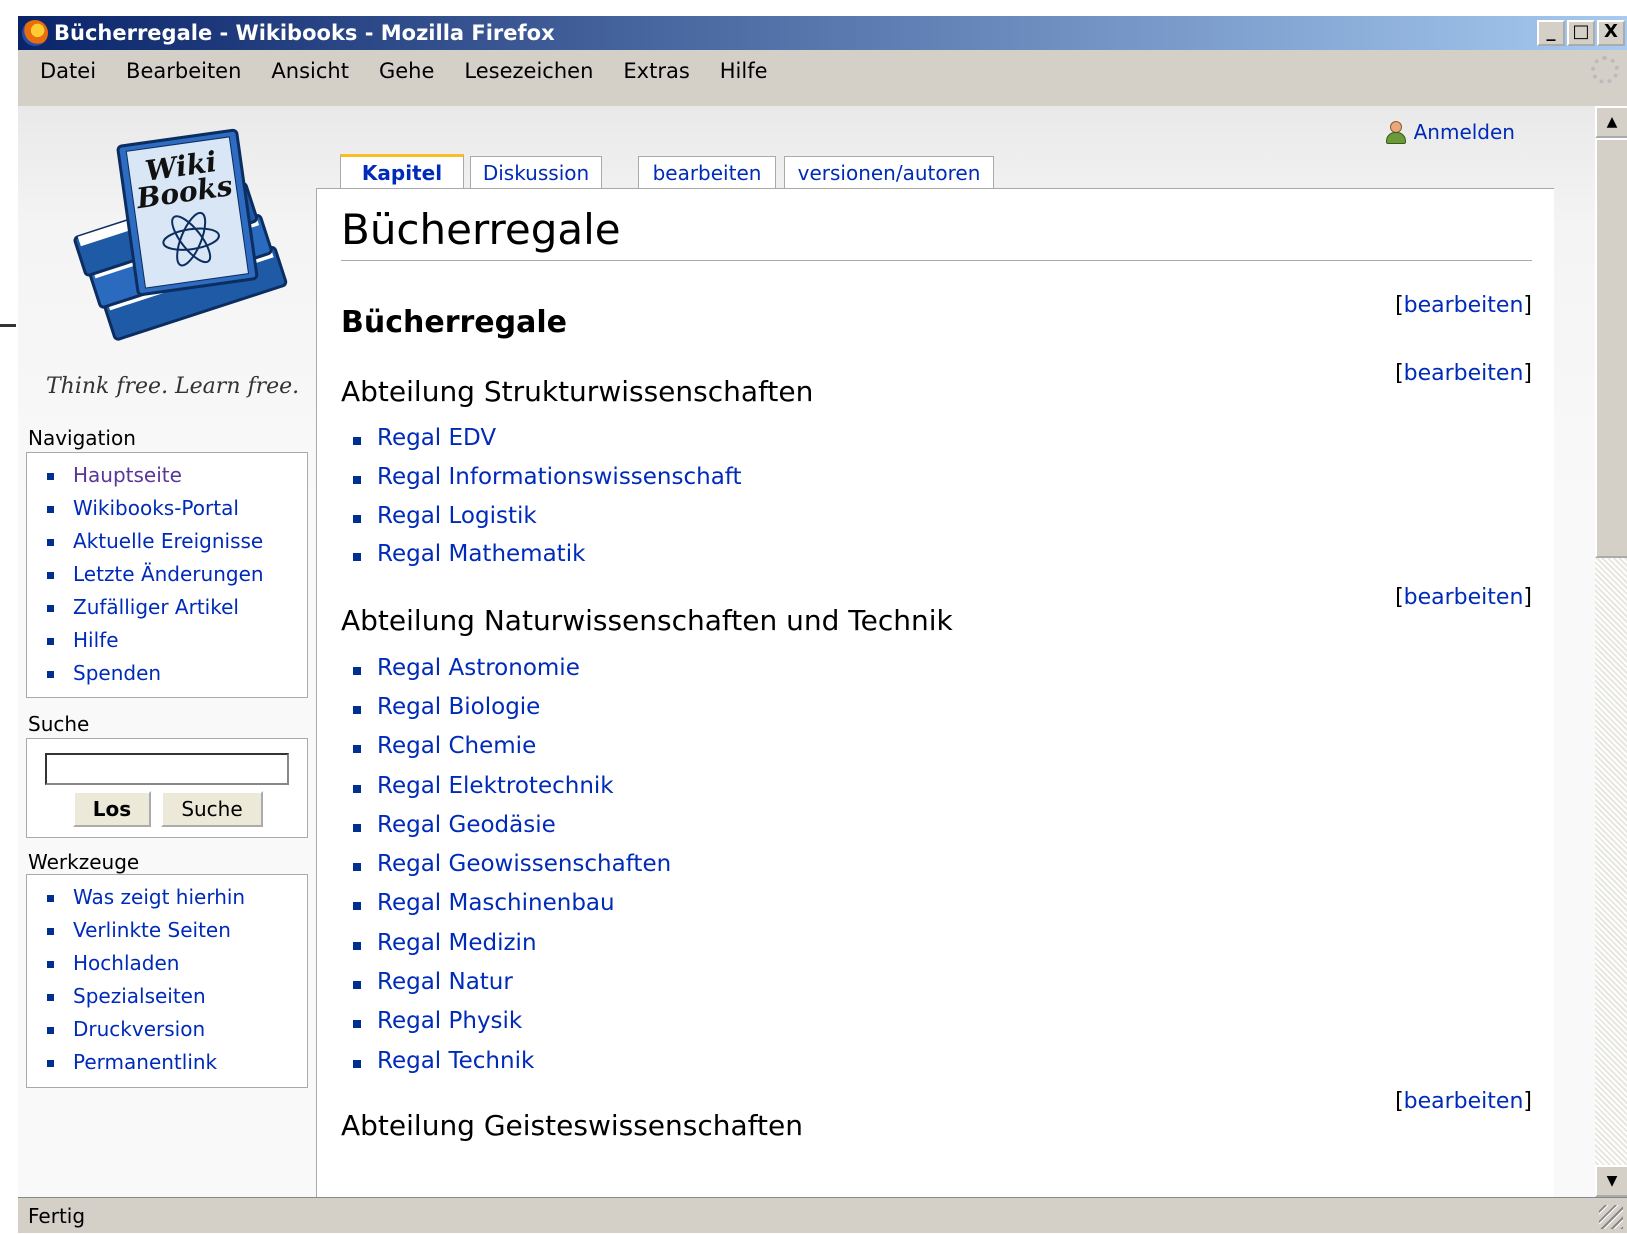 This screenshot has width=1627, height=1234. Describe the element at coordinates (177, 932) in the screenshot. I see `tool-item-verlinkte-seiten: Verlinkte Seiten` at that location.